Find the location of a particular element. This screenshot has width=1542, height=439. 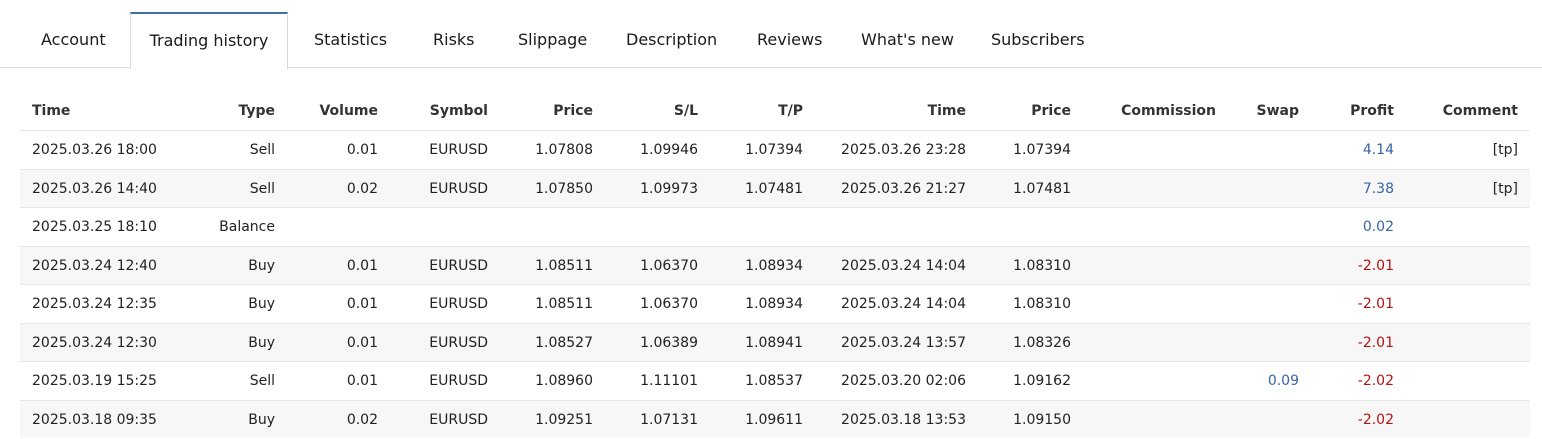

header-profit: Profit is located at coordinates (1372, 111).